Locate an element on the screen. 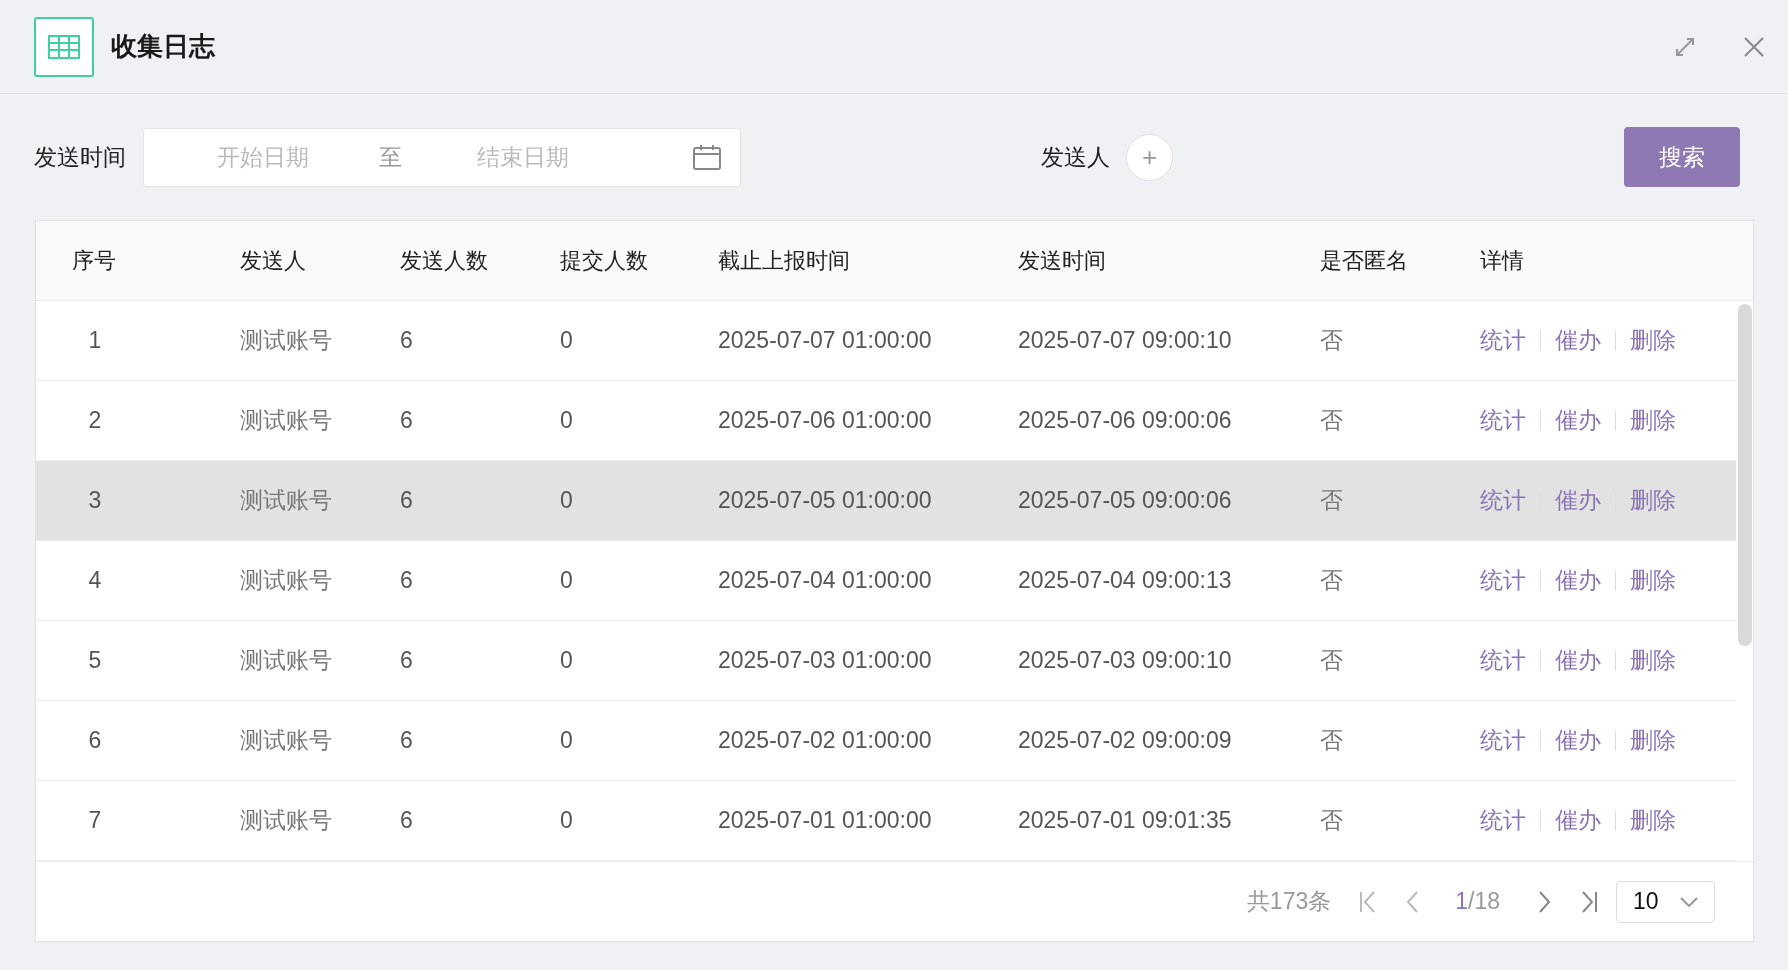 The image size is (1788, 970). table-cell: 2025-07-07 09:00:10 is located at coordinates (1125, 340).